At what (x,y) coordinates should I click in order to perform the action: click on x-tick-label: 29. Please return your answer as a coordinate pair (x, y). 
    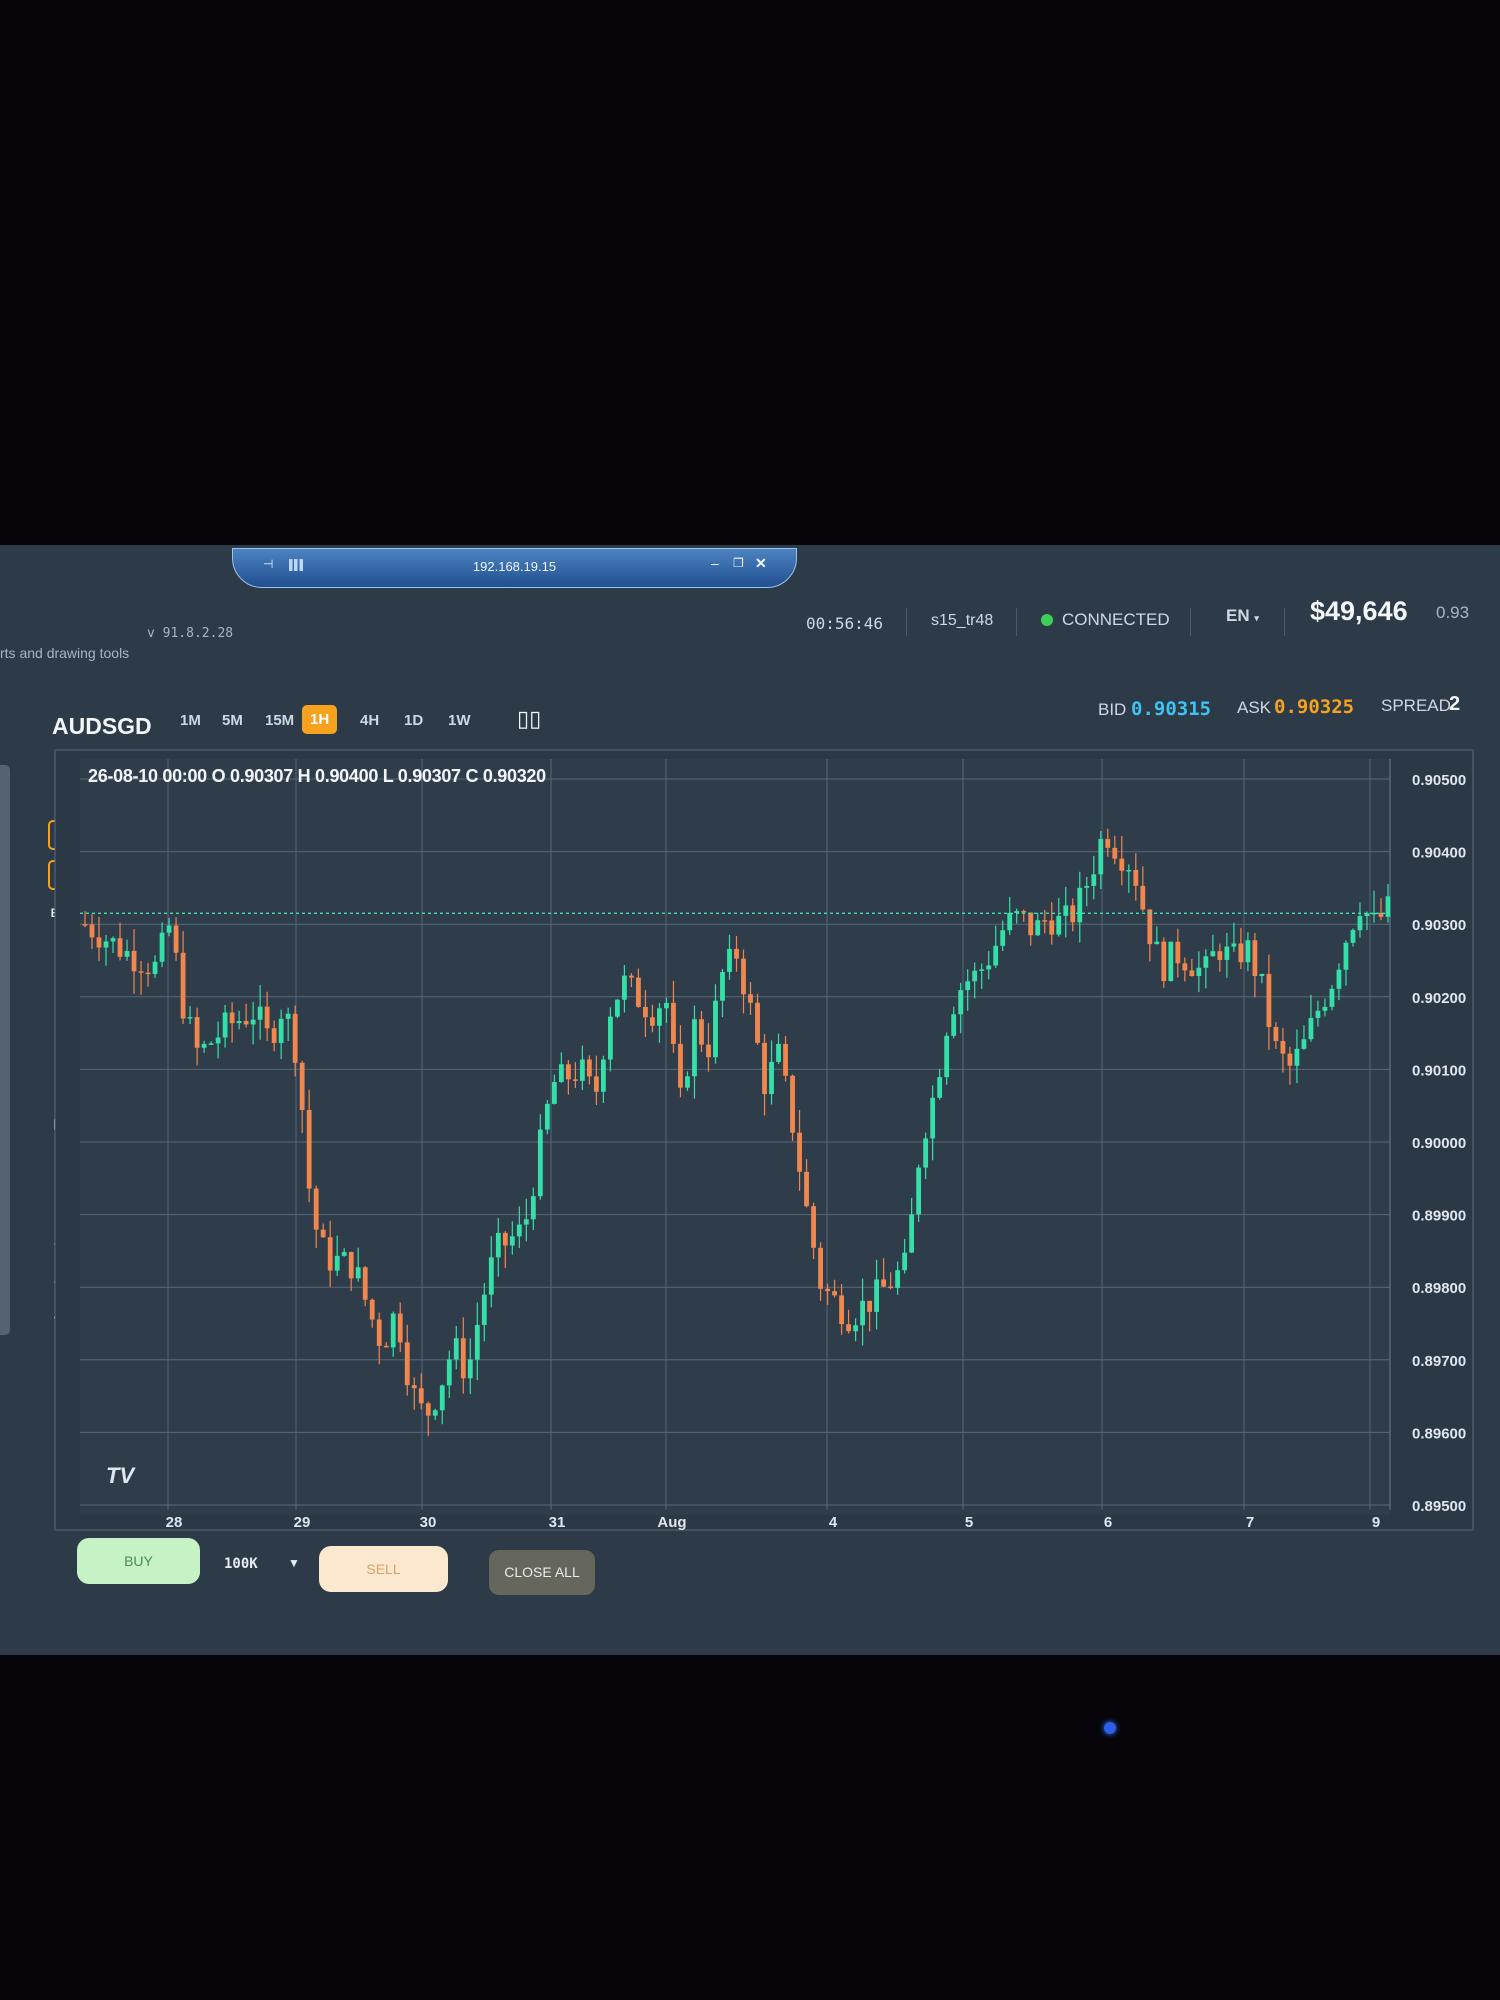
    Looking at the image, I should click on (302, 1522).